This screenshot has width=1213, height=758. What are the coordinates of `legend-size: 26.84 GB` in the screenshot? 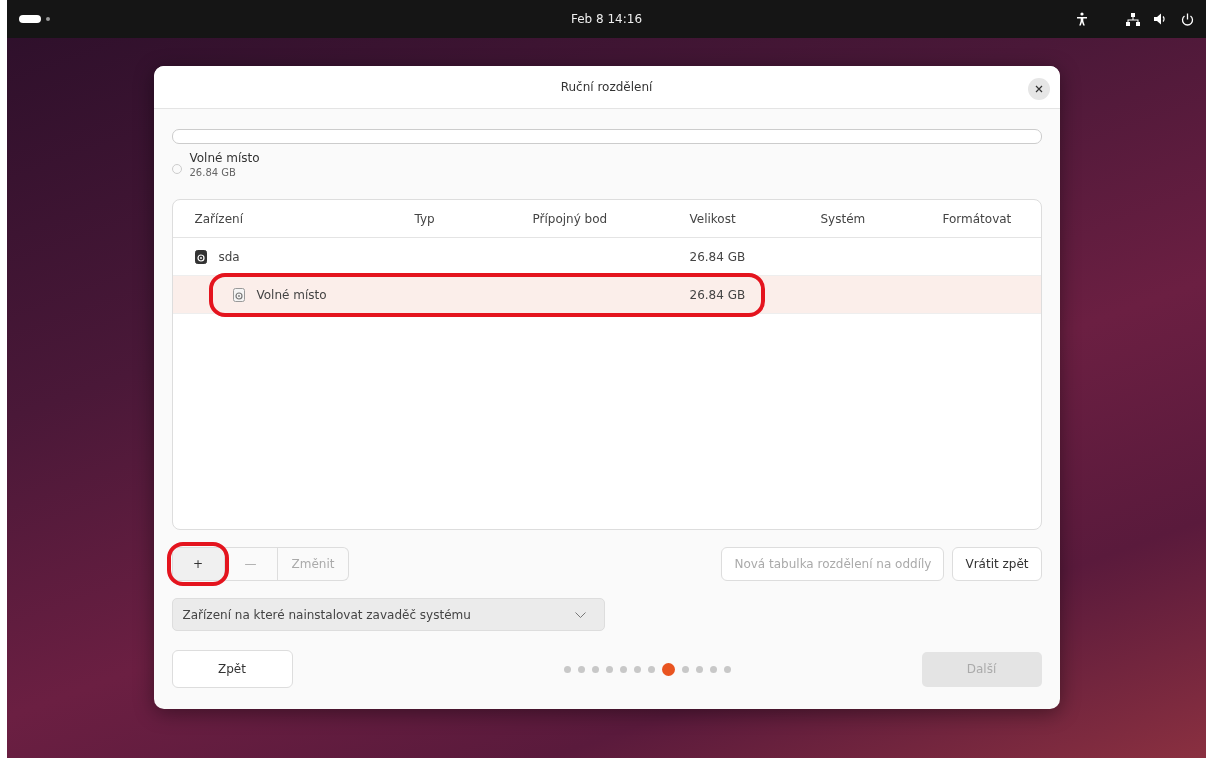 It's located at (213, 172).